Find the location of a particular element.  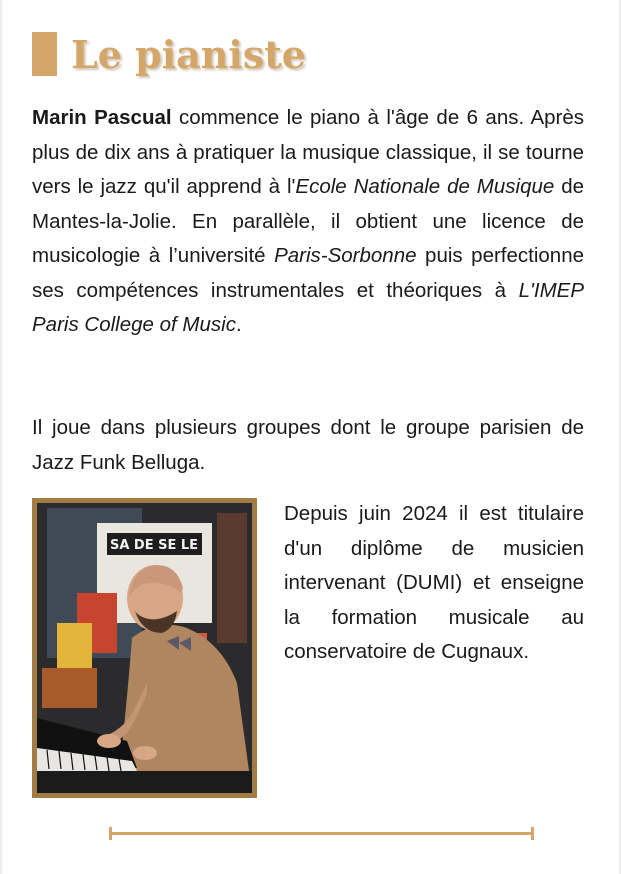

bio-text-4: . is located at coordinates (238, 324).